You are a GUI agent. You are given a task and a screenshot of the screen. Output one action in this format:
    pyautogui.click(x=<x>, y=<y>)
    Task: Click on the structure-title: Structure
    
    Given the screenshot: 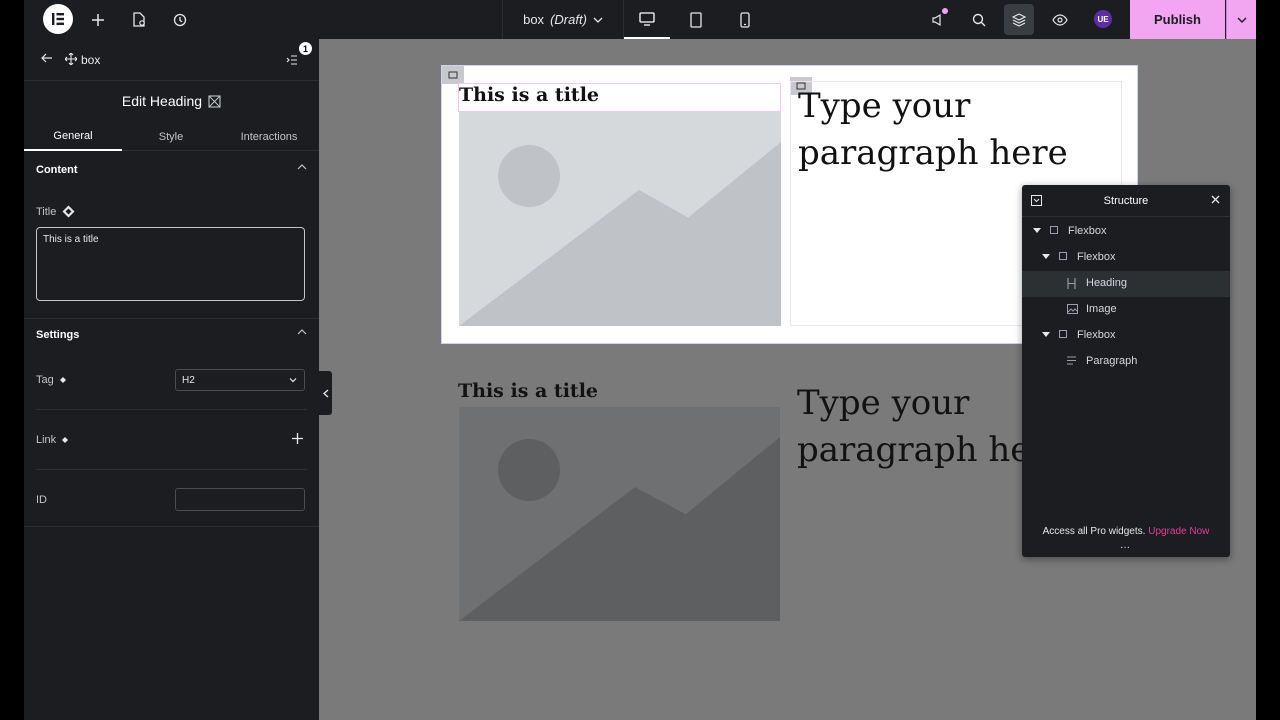 What is the action you would take?
    pyautogui.click(x=1126, y=200)
    